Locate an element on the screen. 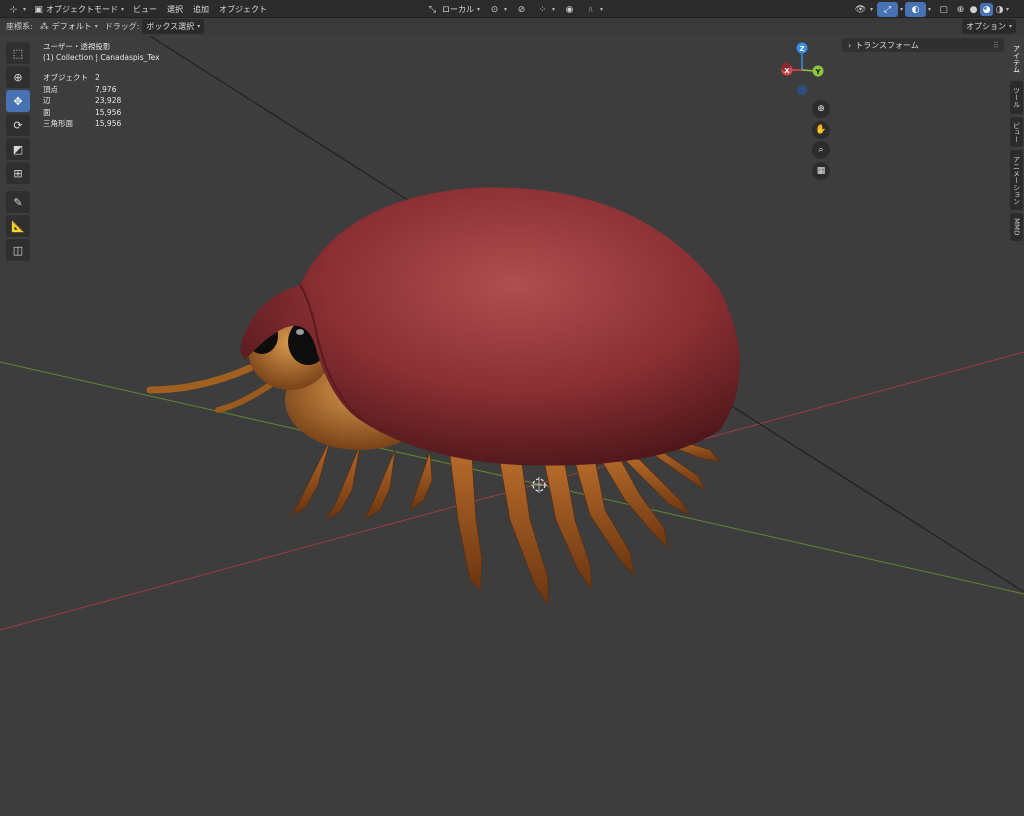 This screenshot has width=1024, height=816. navigation-gizmo: Z Y X is located at coordinates (802, 69).